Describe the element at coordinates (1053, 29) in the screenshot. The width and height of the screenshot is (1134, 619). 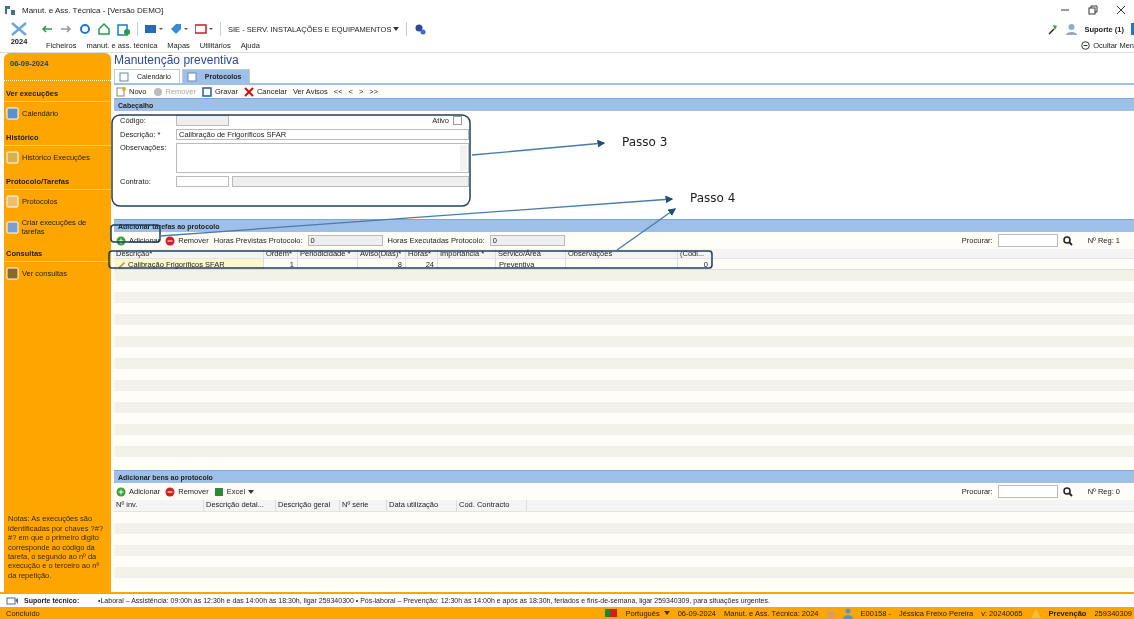
I see `pin-icon` at that location.